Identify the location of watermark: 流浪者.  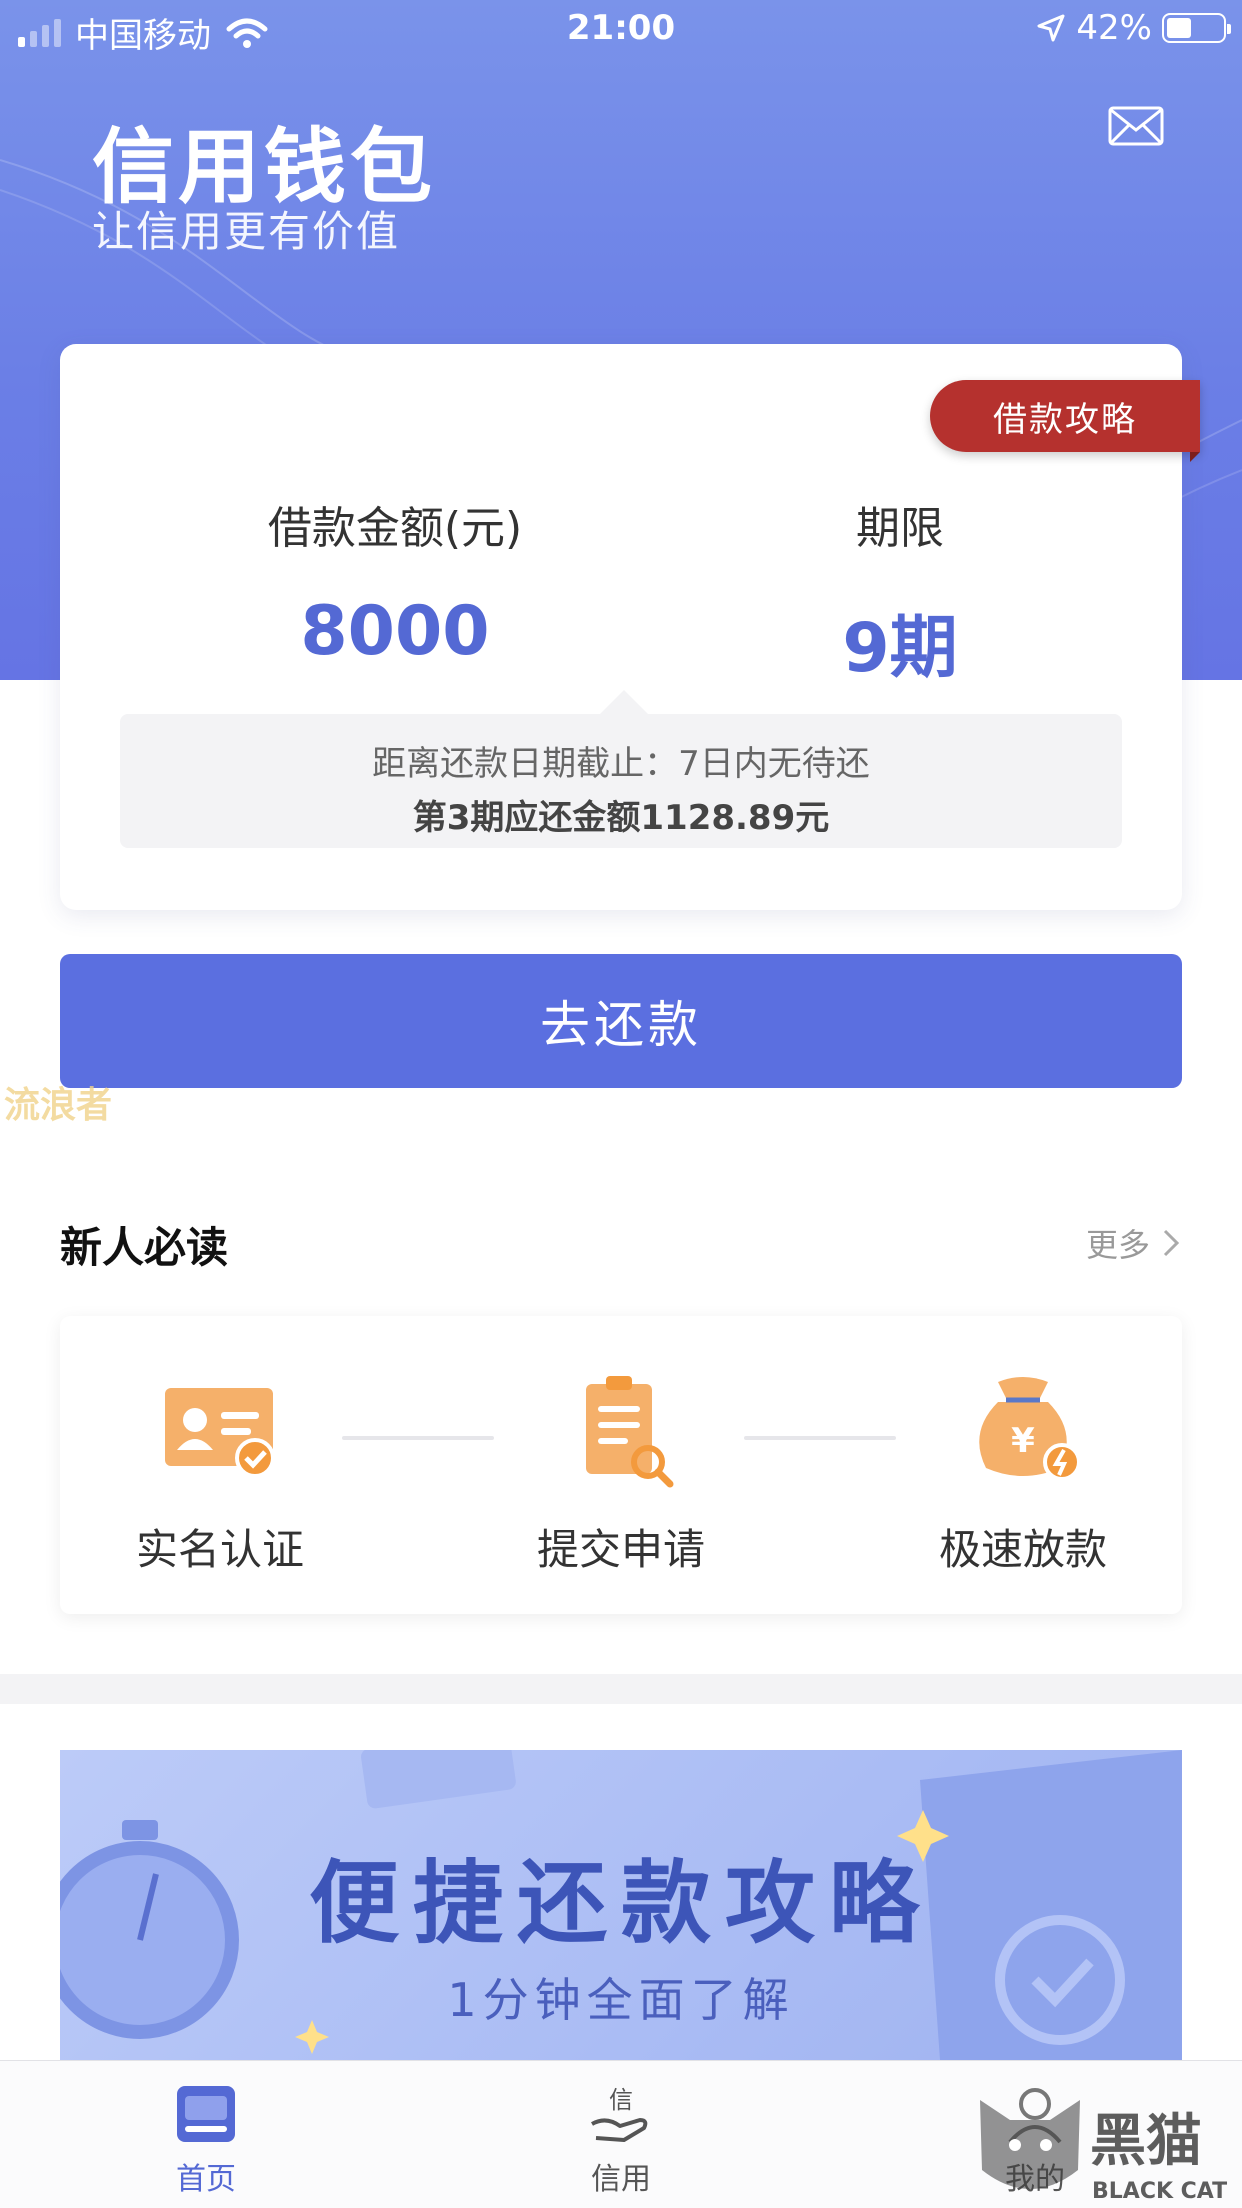
(58, 1105).